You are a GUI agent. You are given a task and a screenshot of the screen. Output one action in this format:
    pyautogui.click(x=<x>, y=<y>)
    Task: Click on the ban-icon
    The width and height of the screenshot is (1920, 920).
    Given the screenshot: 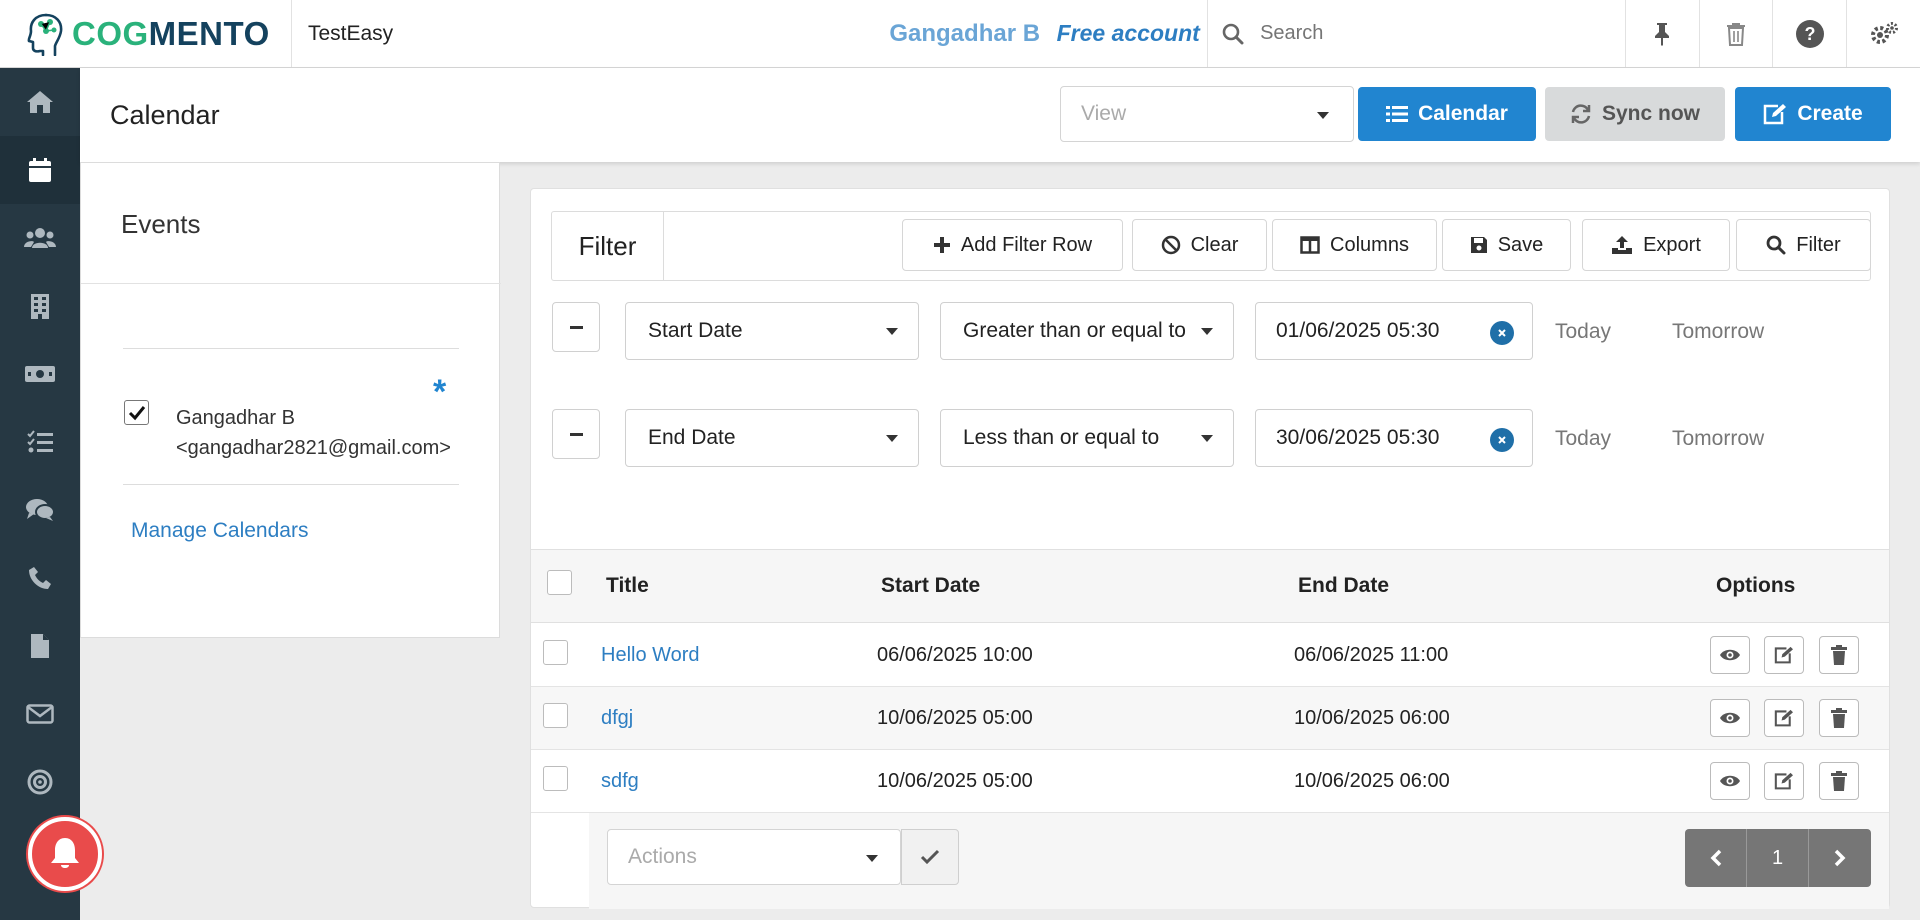 What is the action you would take?
    pyautogui.click(x=1170, y=245)
    